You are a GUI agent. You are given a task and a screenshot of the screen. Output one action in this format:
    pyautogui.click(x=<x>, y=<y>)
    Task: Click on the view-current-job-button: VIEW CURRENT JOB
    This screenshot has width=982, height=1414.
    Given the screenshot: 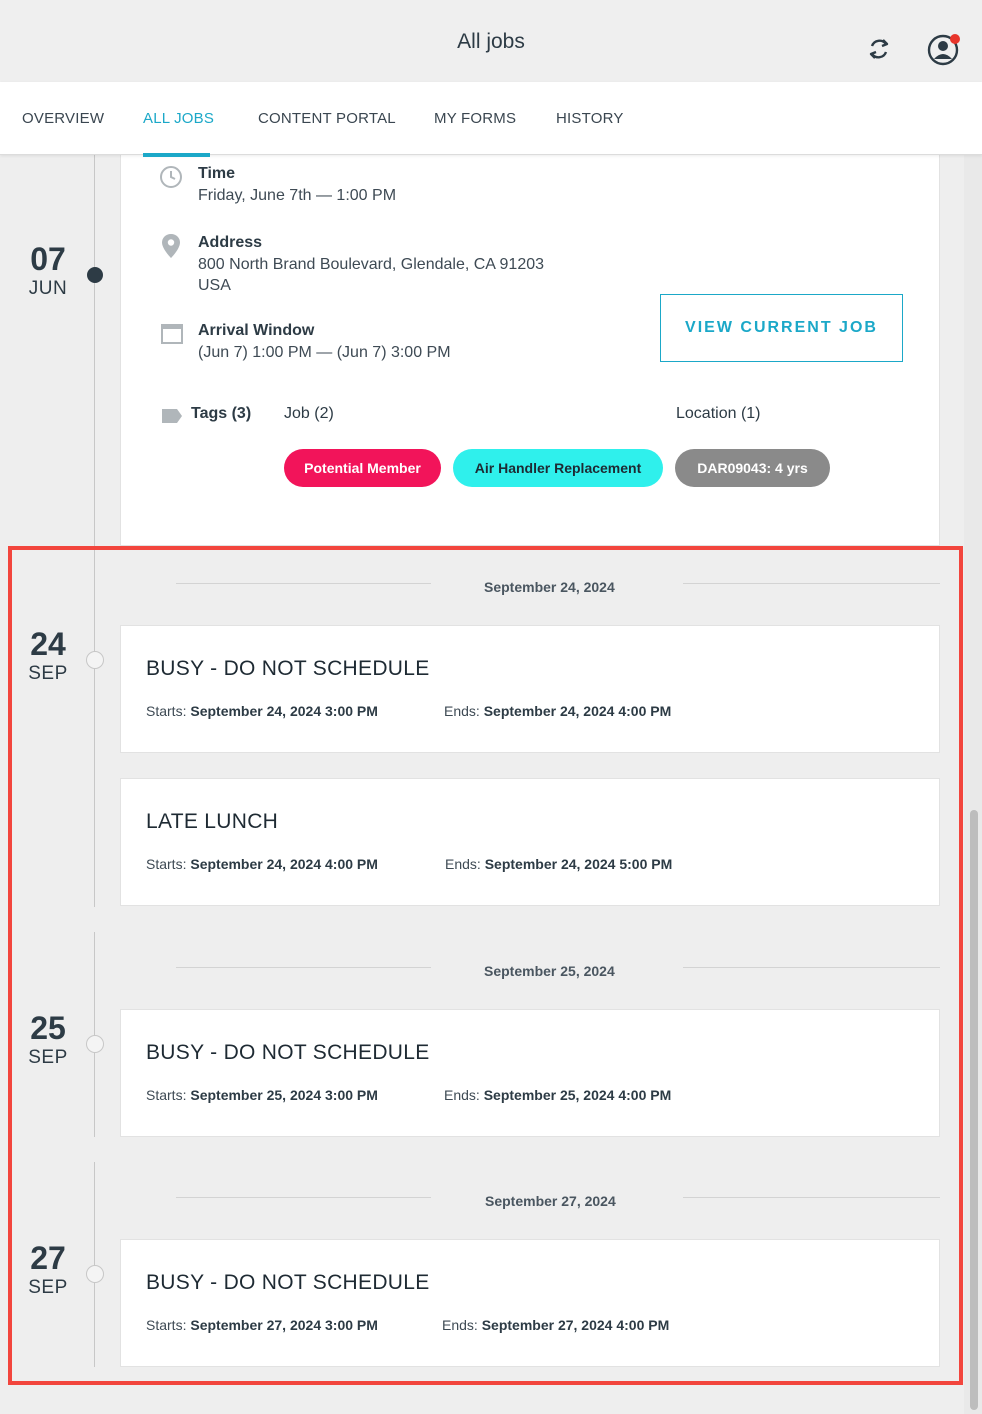 What is the action you would take?
    pyautogui.click(x=781, y=328)
    